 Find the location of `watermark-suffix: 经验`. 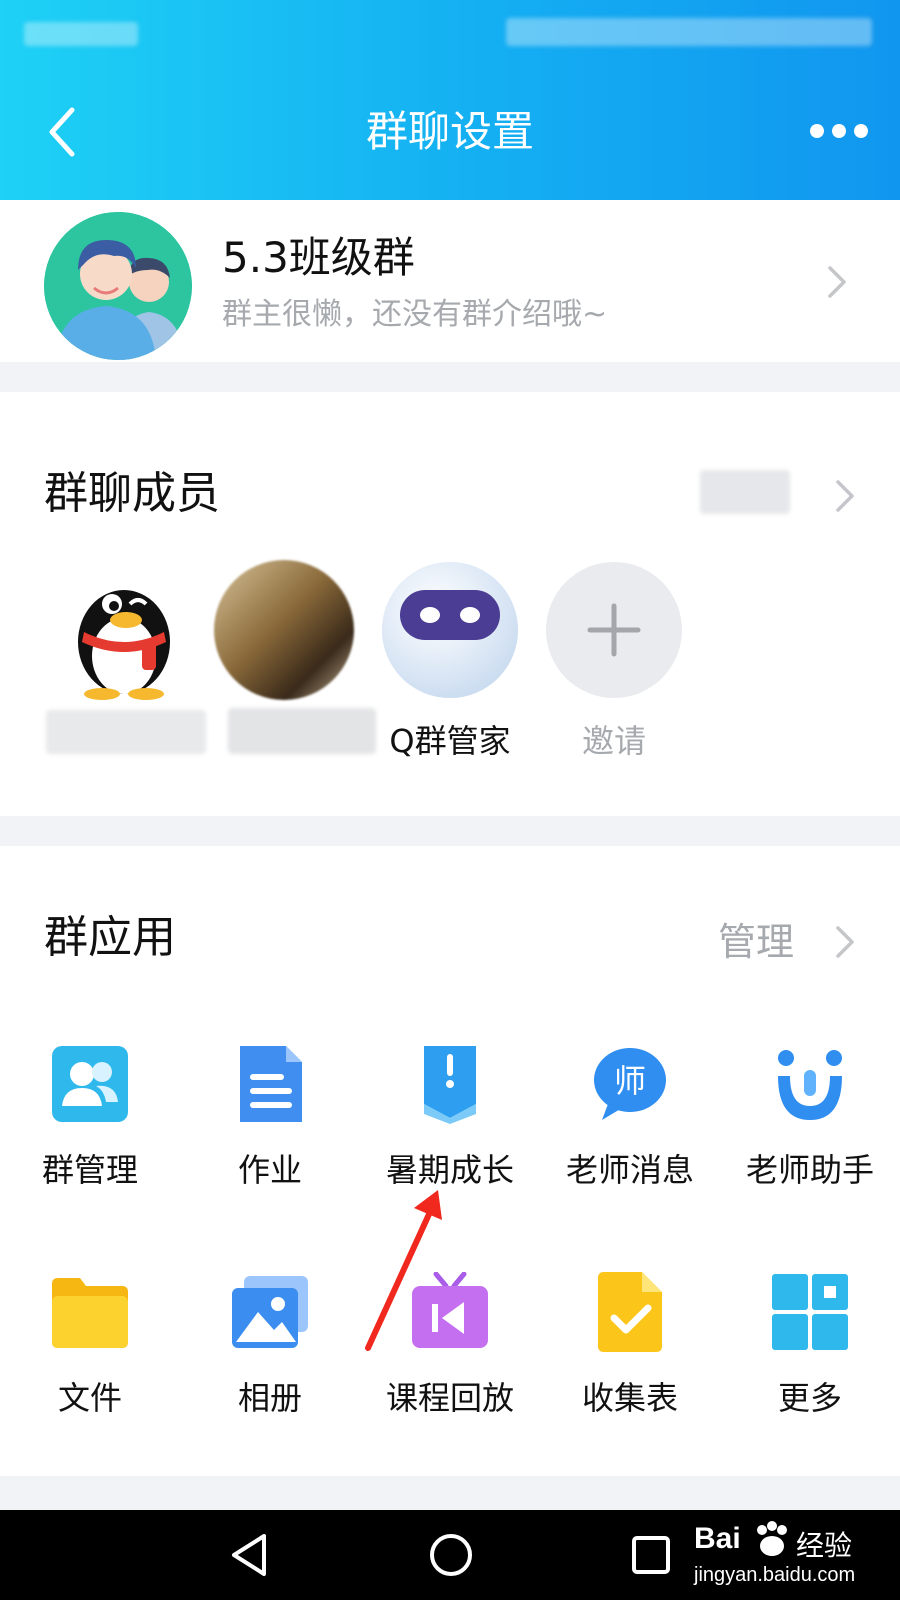

watermark-suffix: 经验 is located at coordinates (824, 1545).